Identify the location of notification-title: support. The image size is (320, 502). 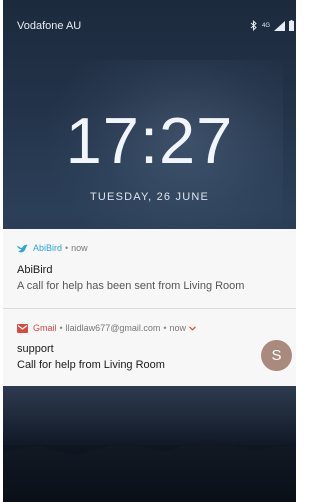
(35, 349).